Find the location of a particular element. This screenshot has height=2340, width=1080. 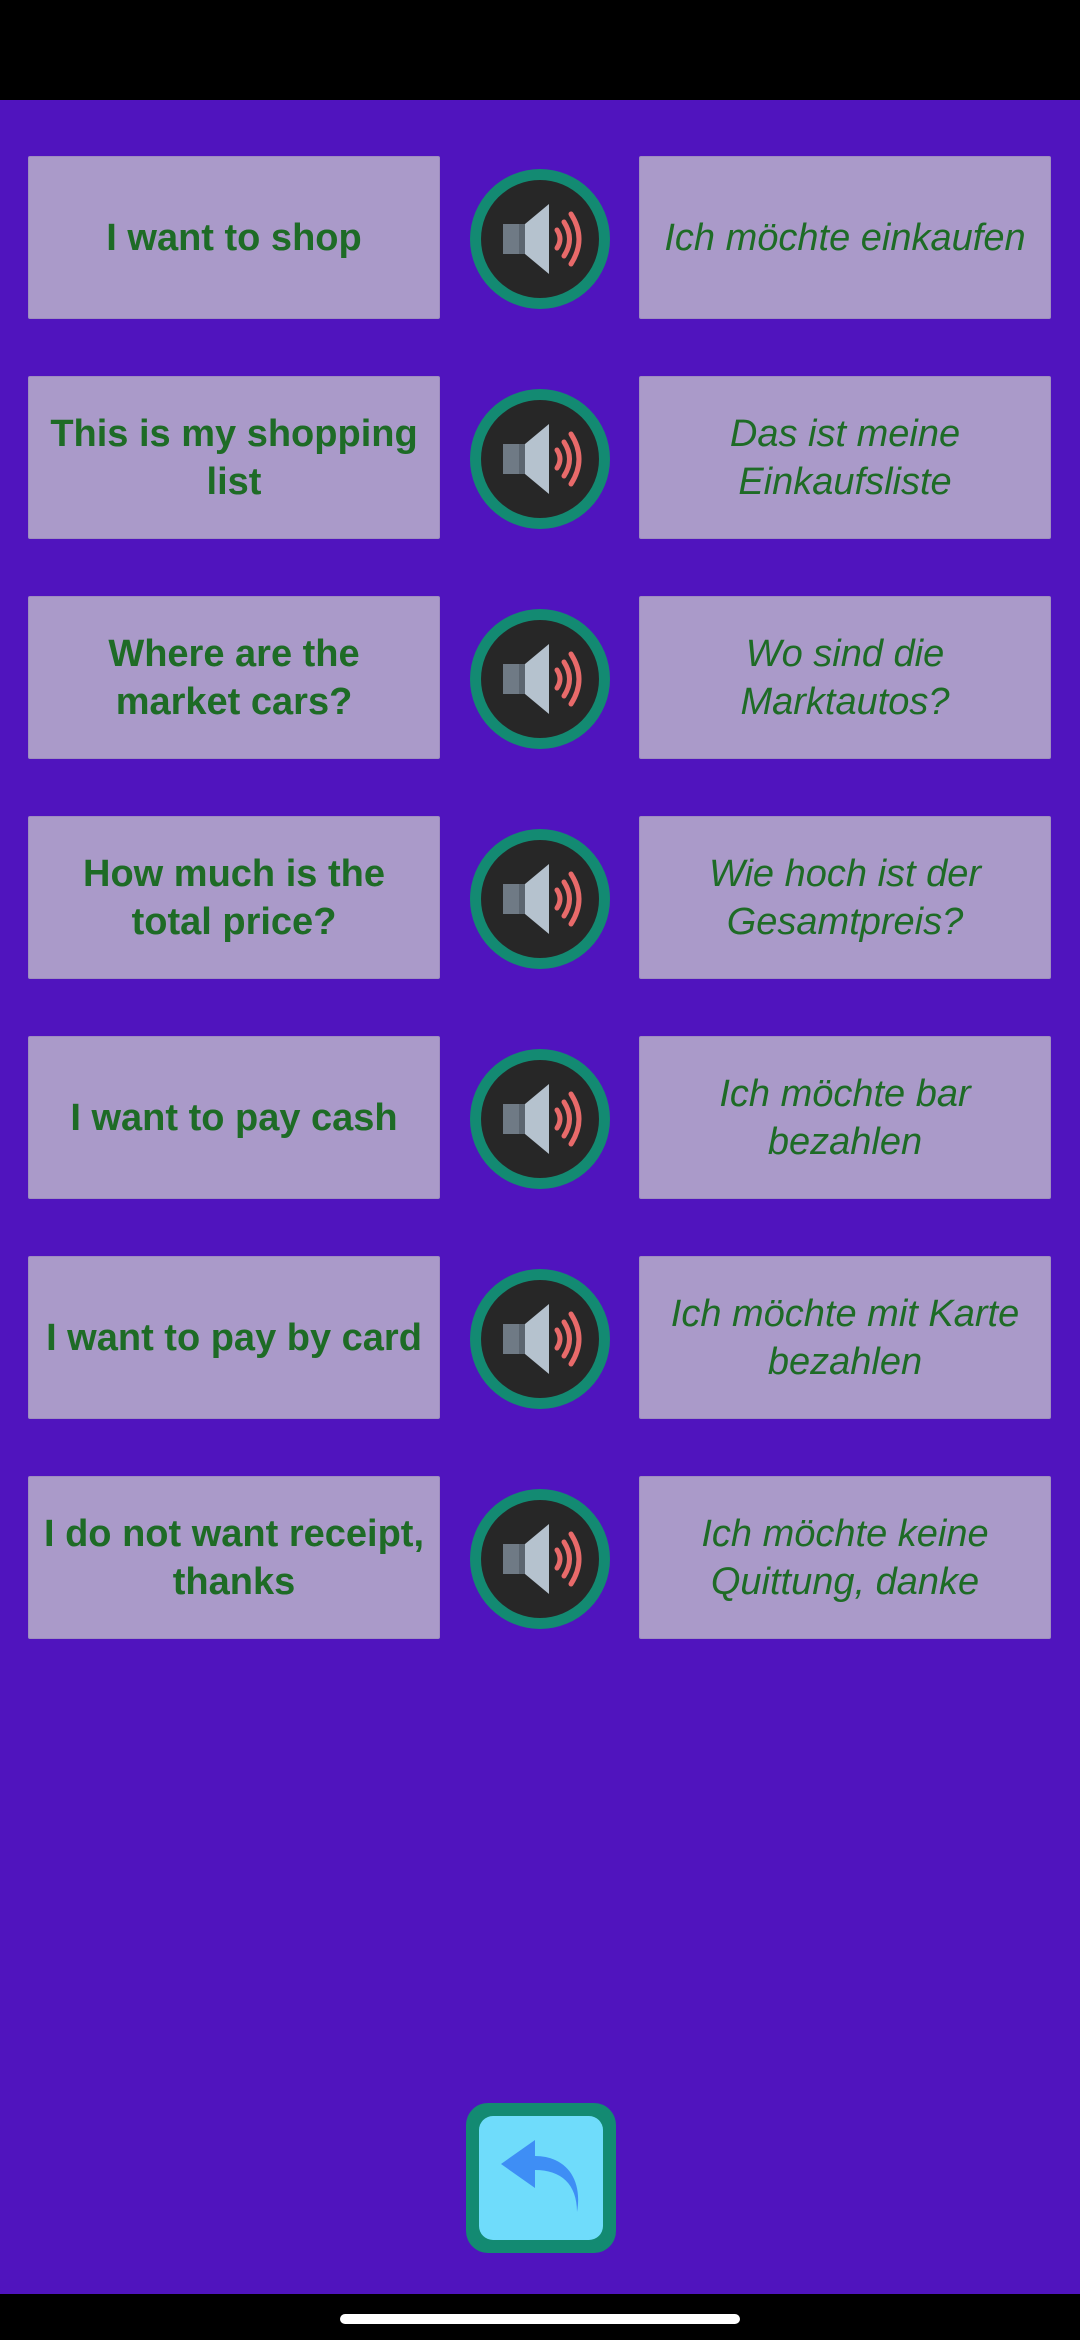

status-bar is located at coordinates (540, 50).